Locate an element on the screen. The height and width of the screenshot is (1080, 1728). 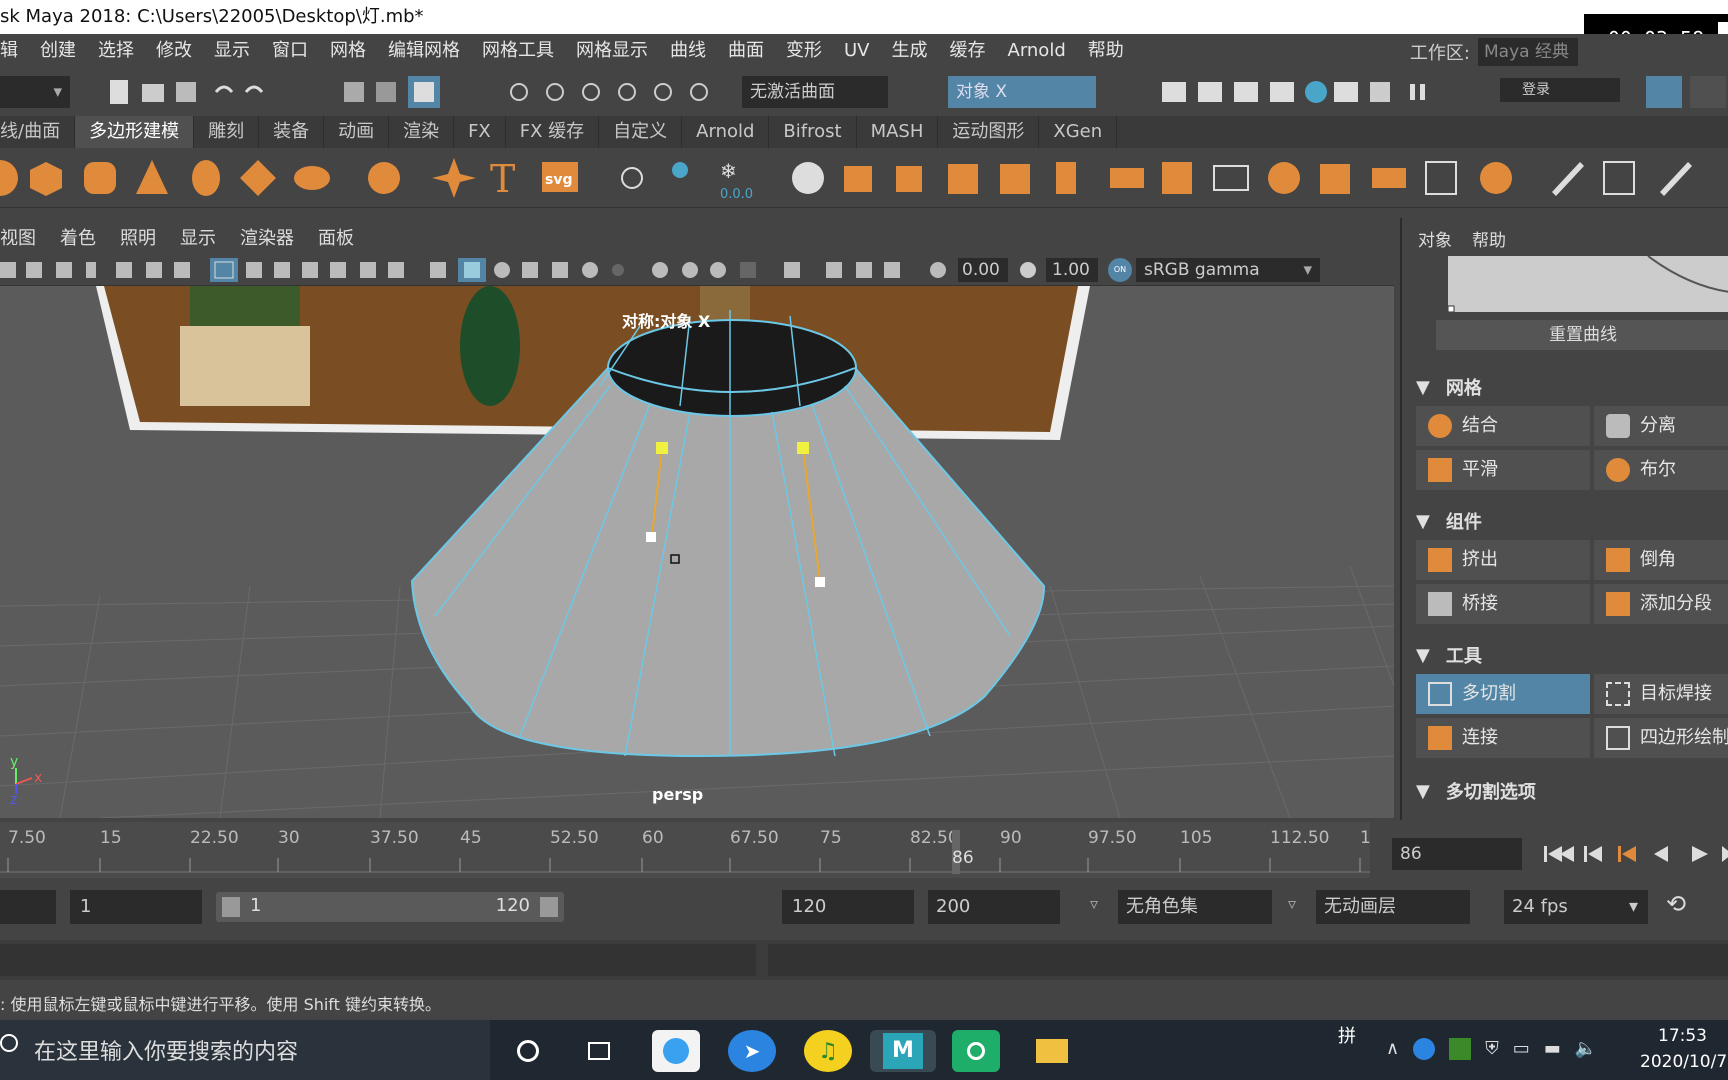
security-shield-icon: ⛨ is located at coordinates (1492, 1049).